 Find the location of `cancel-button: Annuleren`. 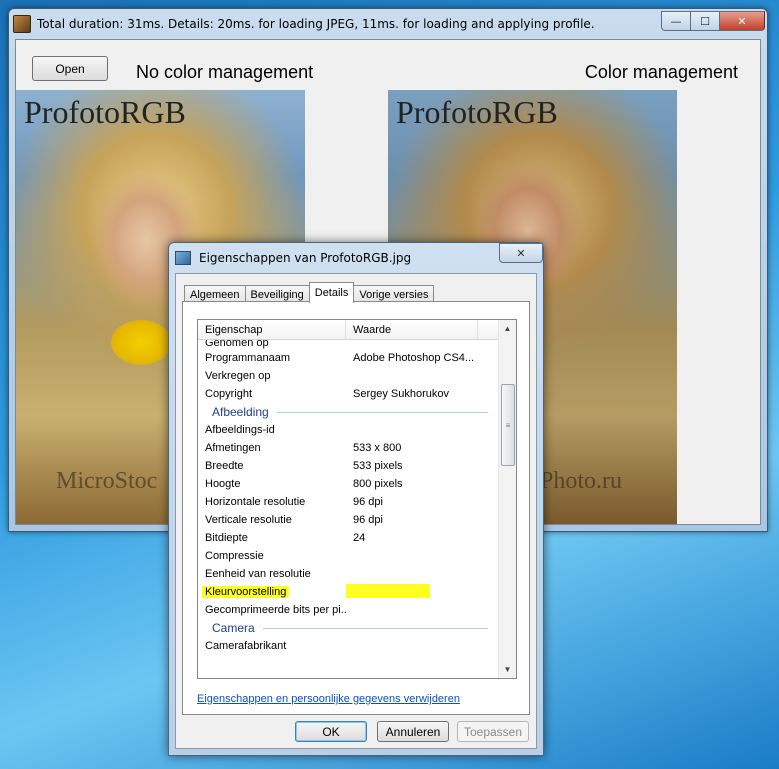

cancel-button: Annuleren is located at coordinates (413, 731).